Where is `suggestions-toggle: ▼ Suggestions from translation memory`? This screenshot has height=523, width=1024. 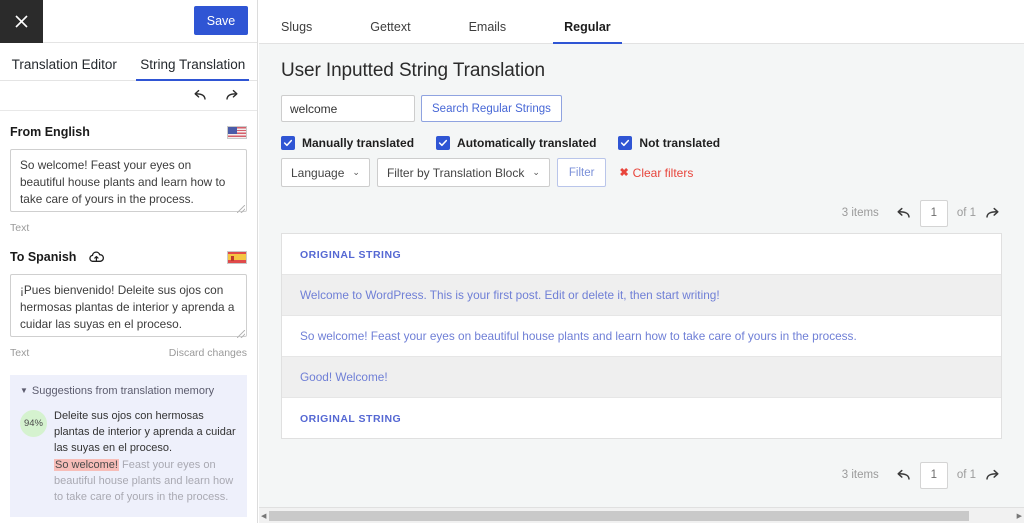 suggestions-toggle: ▼ Suggestions from translation memory is located at coordinates (128, 391).